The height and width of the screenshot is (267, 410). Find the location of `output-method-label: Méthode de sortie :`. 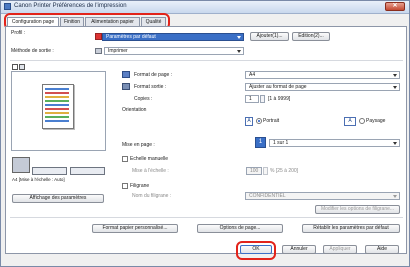

output-method-label: Méthode de sortie : is located at coordinates (32, 51).